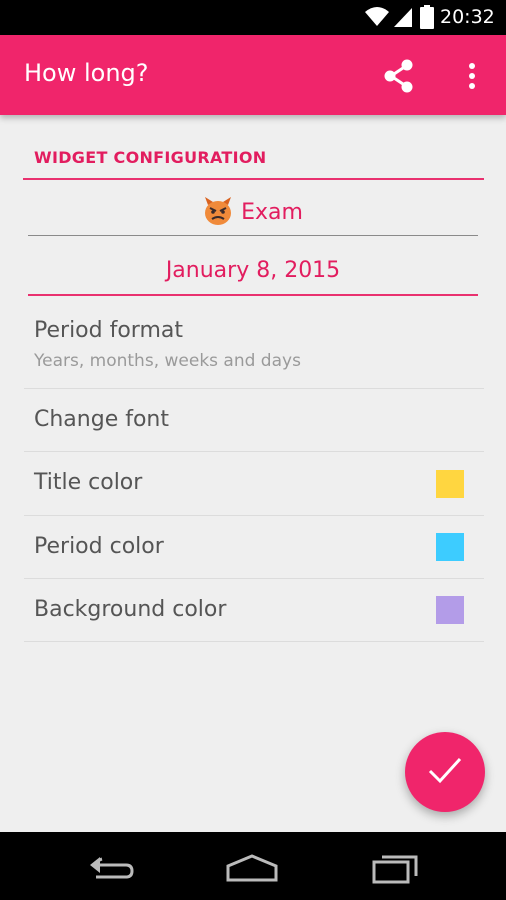  Describe the element at coordinates (167, 361) in the screenshot. I see `period-format-value: Years, months, weeks and days` at that location.